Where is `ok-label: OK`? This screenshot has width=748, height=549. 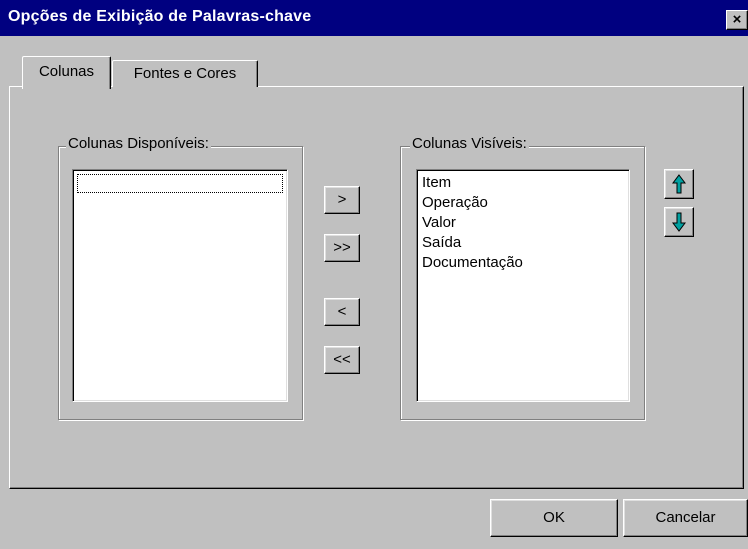 ok-label: OK is located at coordinates (554, 517).